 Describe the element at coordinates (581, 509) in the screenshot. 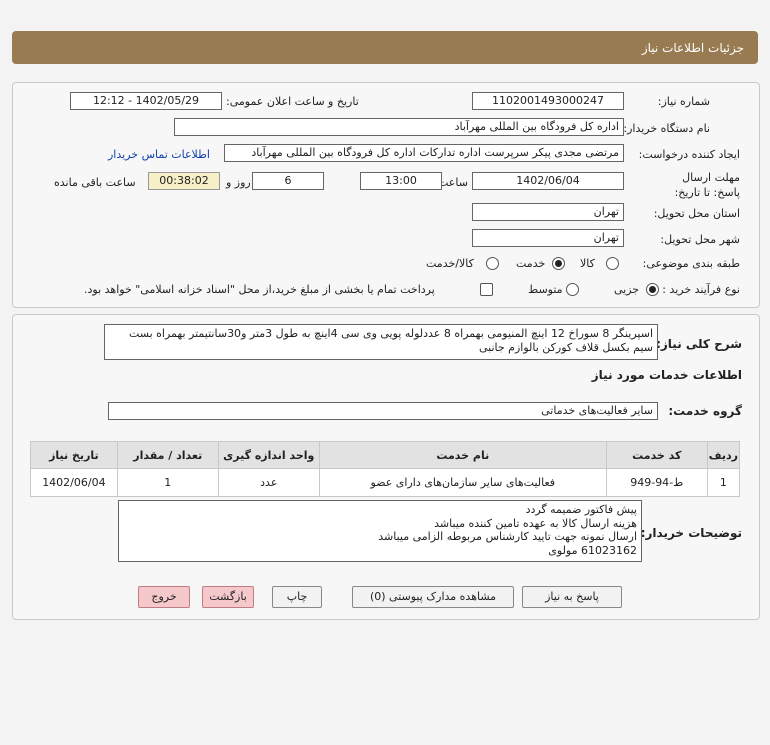

I see `buyer-note-line: پیش فاکتور ضمیمه گردد` at that location.